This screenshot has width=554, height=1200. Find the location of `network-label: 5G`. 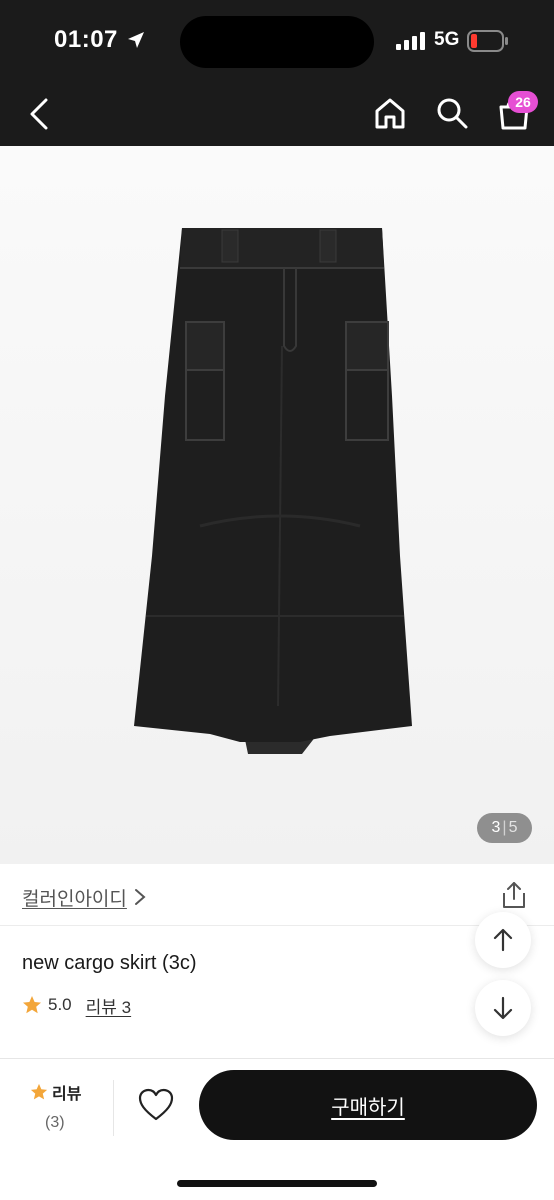

network-label: 5G is located at coordinates (447, 39).